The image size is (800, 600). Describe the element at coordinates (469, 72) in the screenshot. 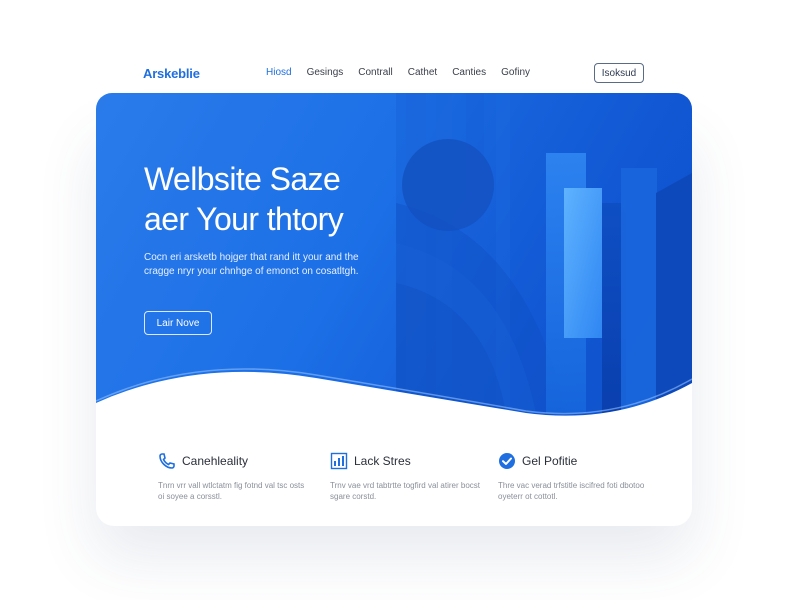

I see `nav-item-5: Canties` at that location.